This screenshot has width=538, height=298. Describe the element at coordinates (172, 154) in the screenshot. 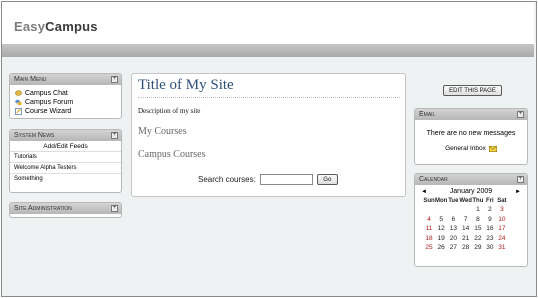

I see `campus-courses-heading: Campus Courses` at that location.